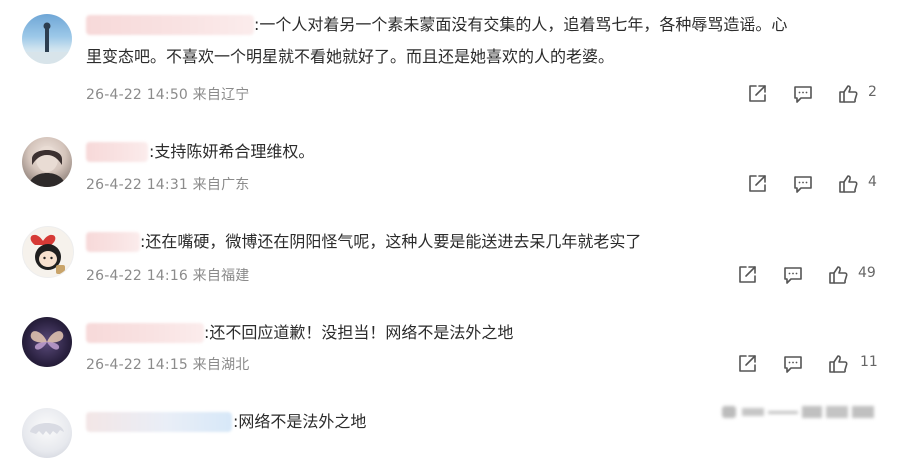 The width and height of the screenshot is (900, 458). I want to click on anime-avatar-icon, so click(47, 429).